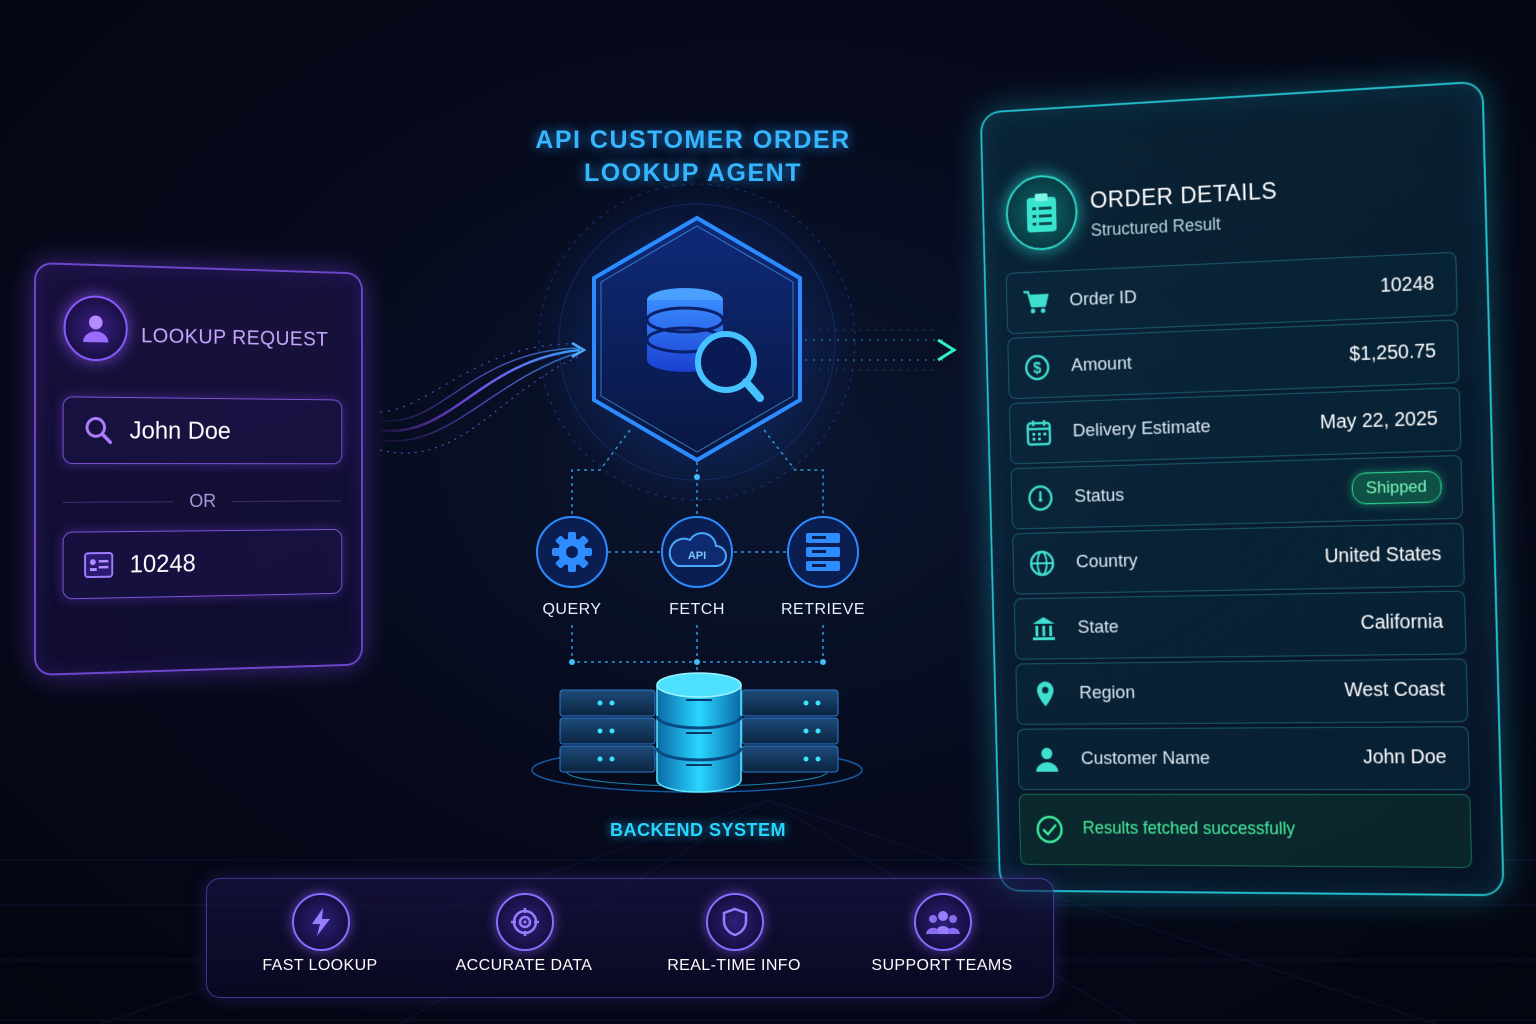 This screenshot has width=1536, height=1024. Describe the element at coordinates (1107, 693) in the screenshot. I see `row-label: Region` at that location.